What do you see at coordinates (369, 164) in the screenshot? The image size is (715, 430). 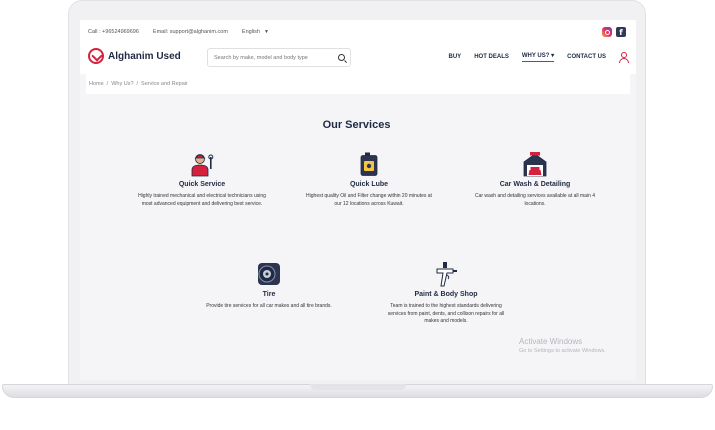 I see `oil-can-icon` at bounding box center [369, 164].